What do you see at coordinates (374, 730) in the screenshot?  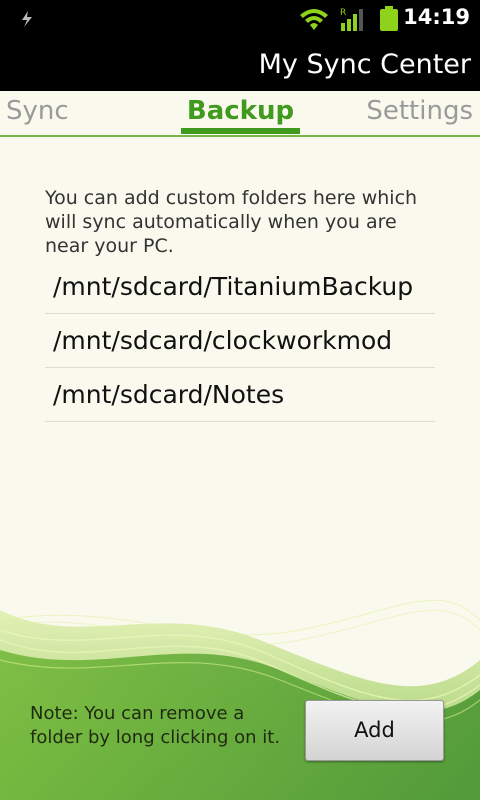 I see `add-folder-button: Add` at bounding box center [374, 730].